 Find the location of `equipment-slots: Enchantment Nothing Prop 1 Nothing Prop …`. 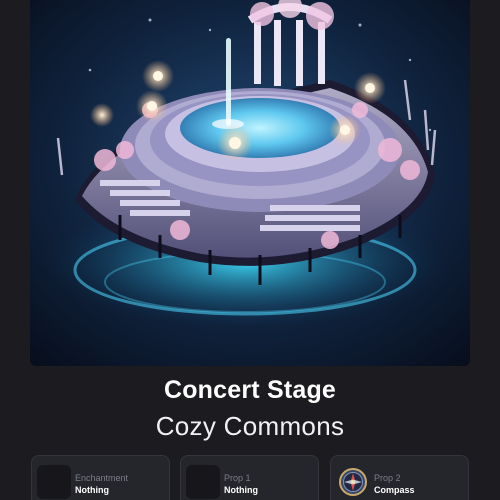

equipment-slots: Enchantment Nothing Prop 1 Nothing Prop … is located at coordinates (250, 477).